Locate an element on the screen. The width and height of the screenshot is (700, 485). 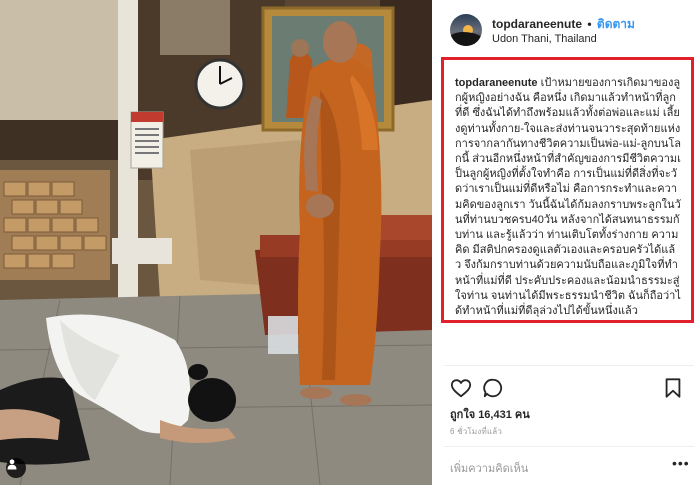
more-options-icon: ••• is located at coordinates (681, 463).